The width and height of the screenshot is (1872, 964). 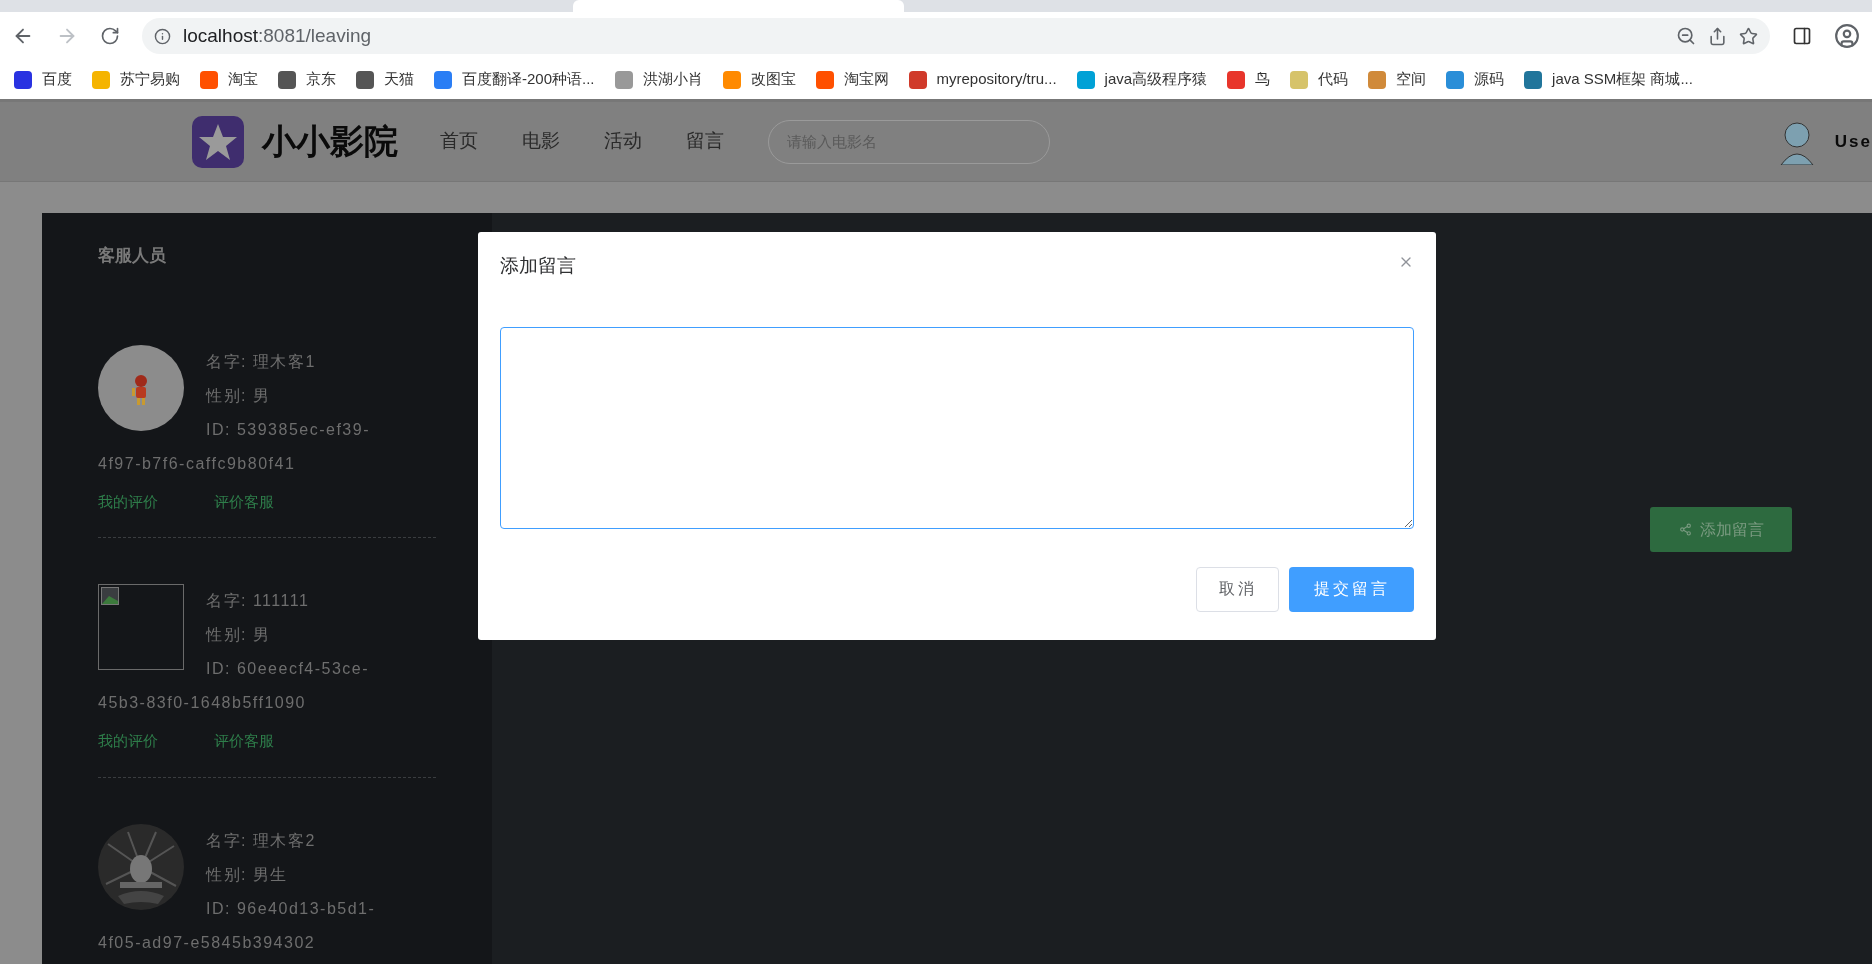 I want to click on staff-id: 45b3-83f0-1648b5ff1090, so click(x=202, y=703).